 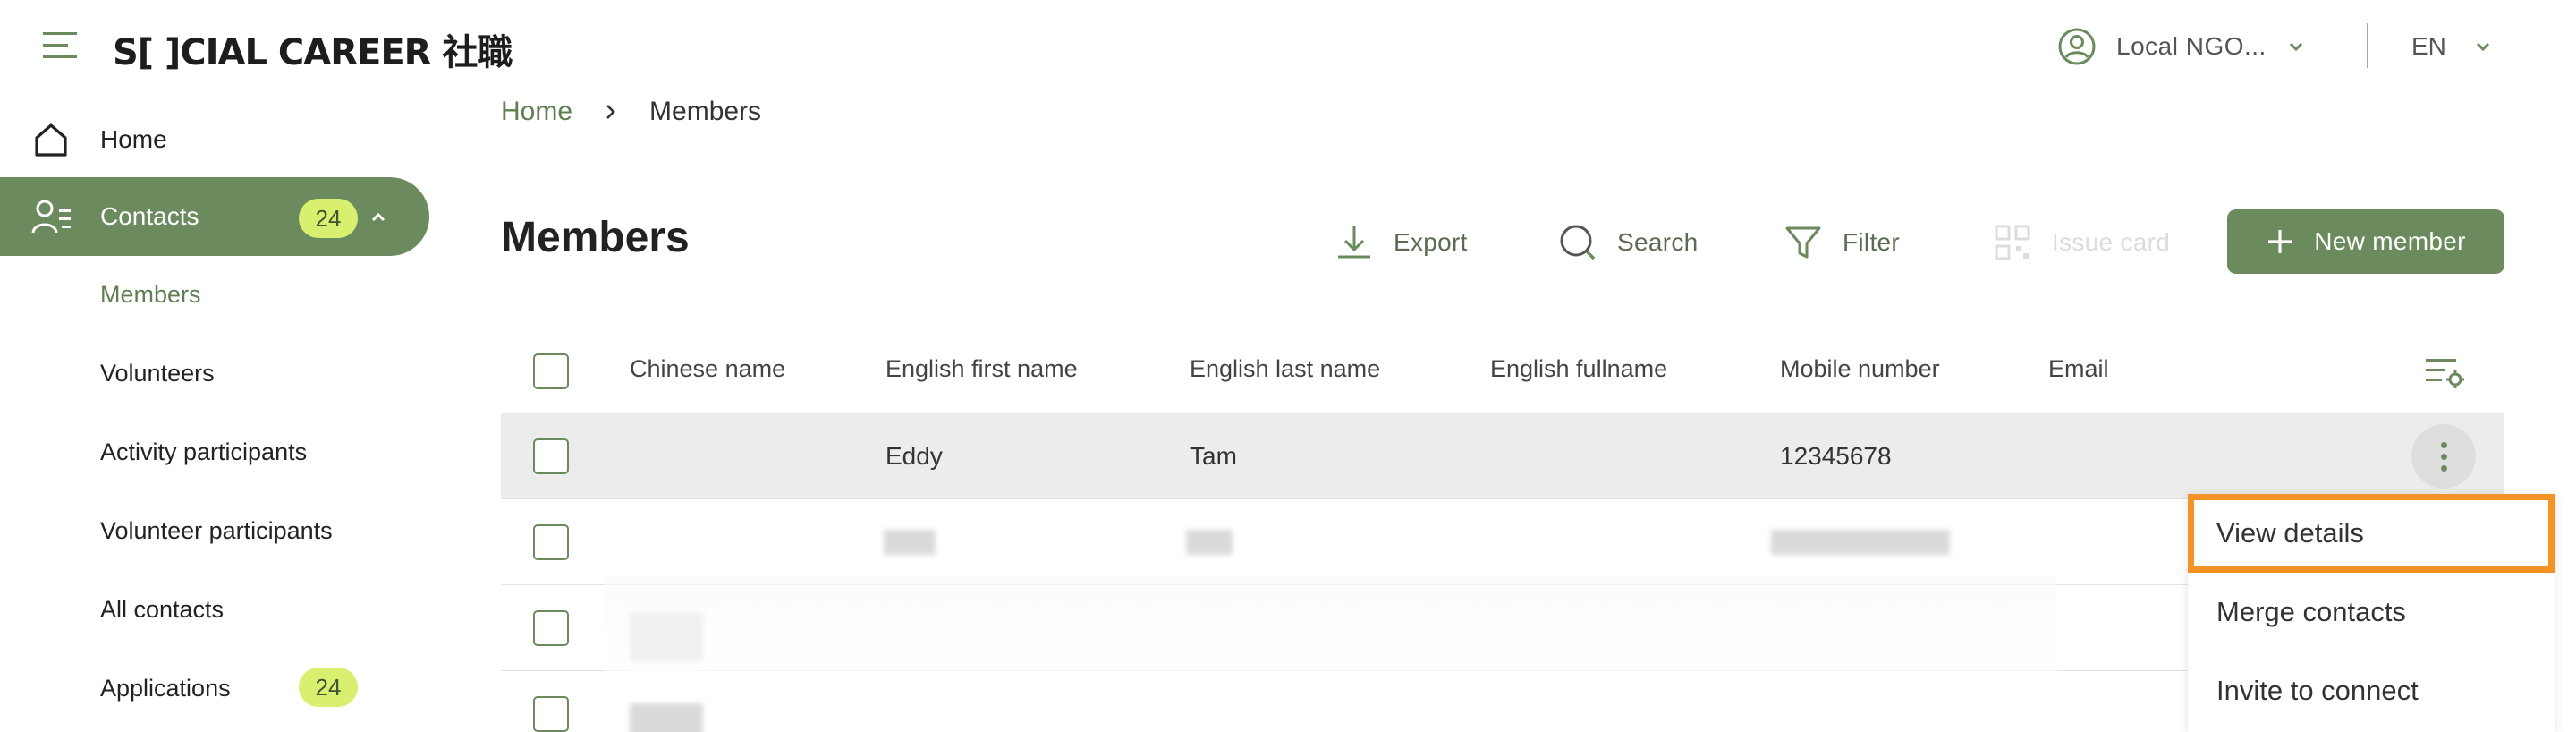 I want to click on sidebar-item-label: Contacts, so click(x=149, y=216).